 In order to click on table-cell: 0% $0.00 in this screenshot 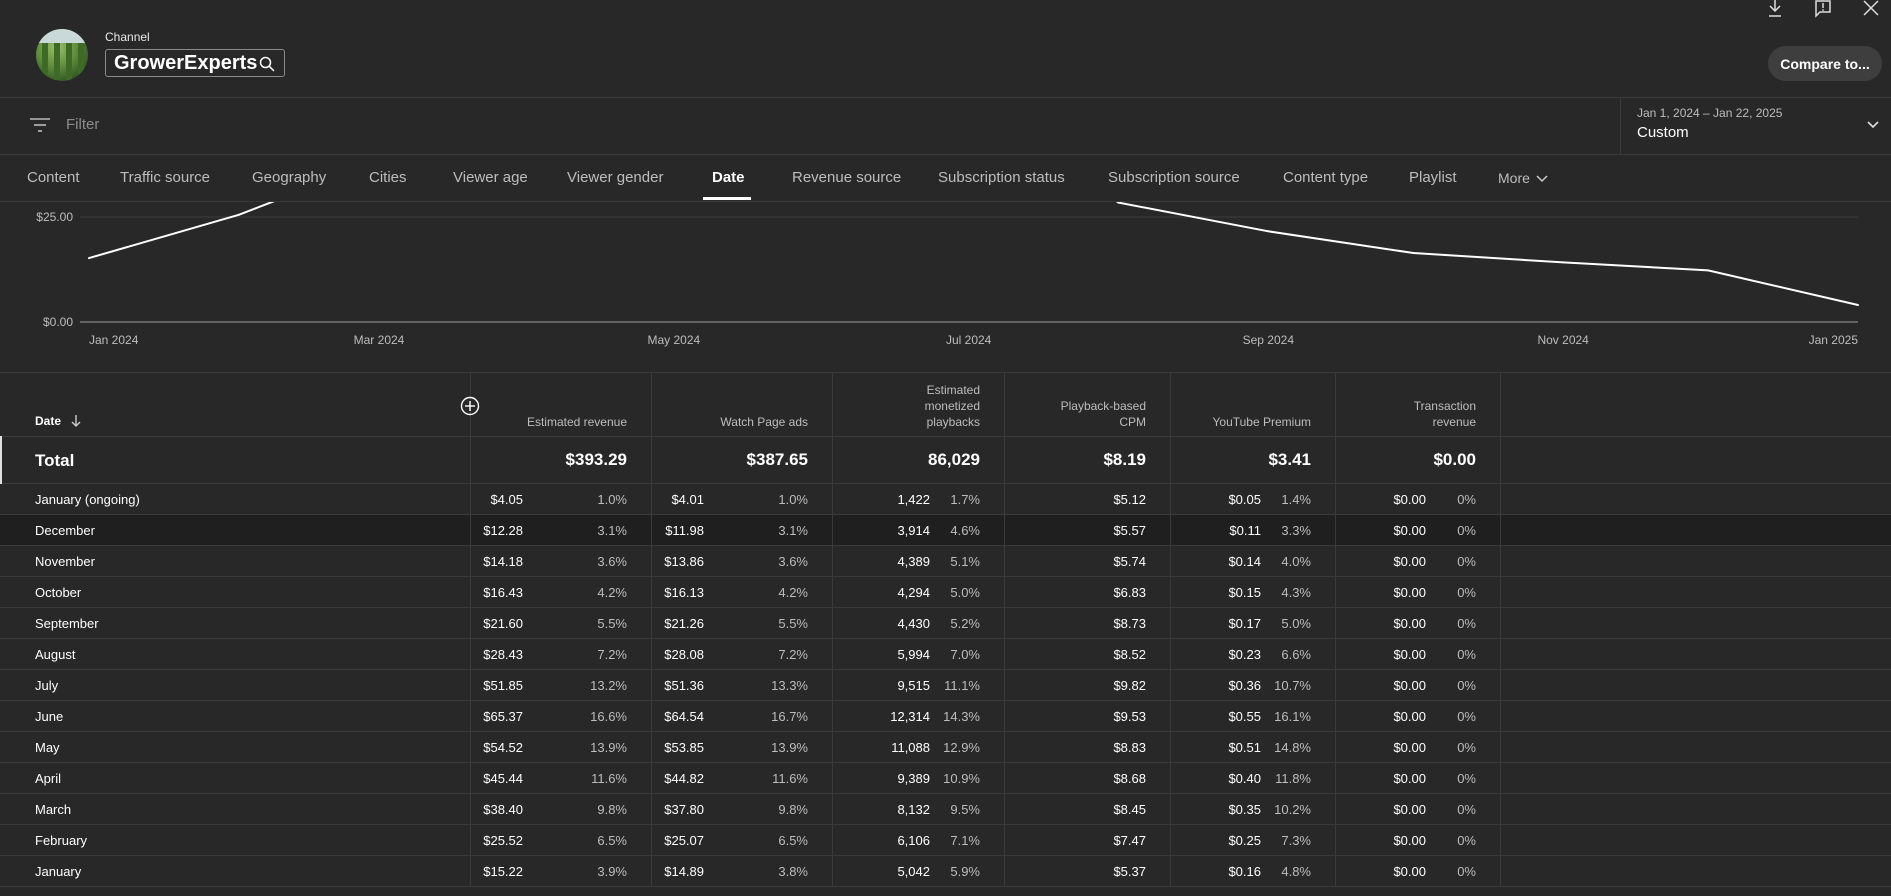, I will do `click(1418, 716)`.